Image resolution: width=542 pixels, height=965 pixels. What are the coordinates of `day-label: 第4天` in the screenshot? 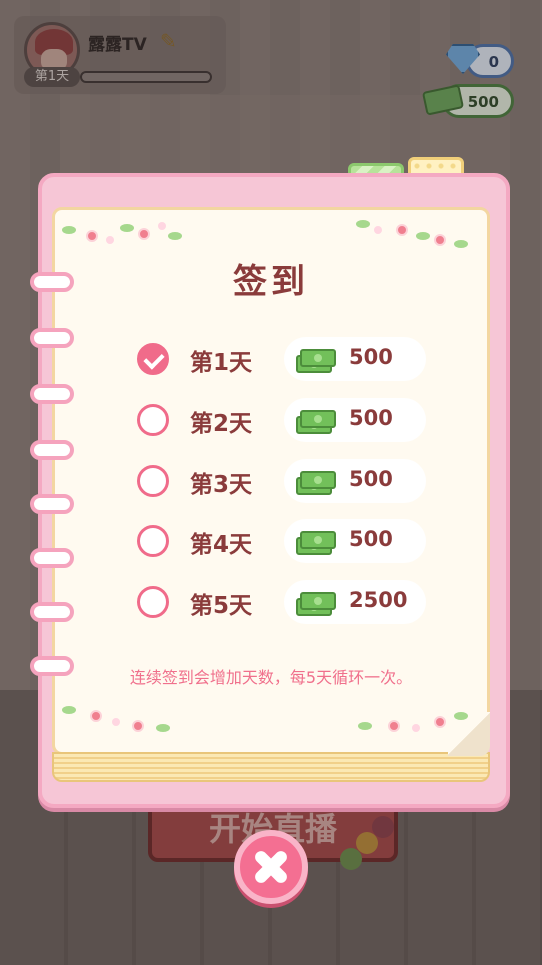 It's located at (221, 545).